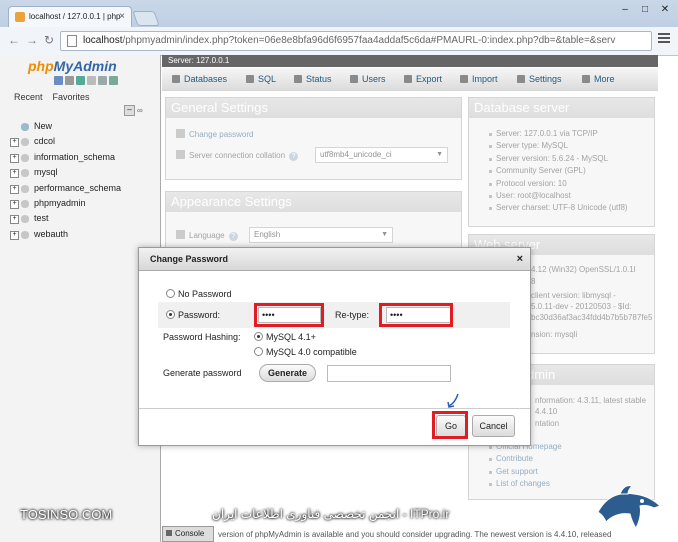  Describe the element at coordinates (423, 79) in the screenshot. I see `tab-export: Export` at that location.